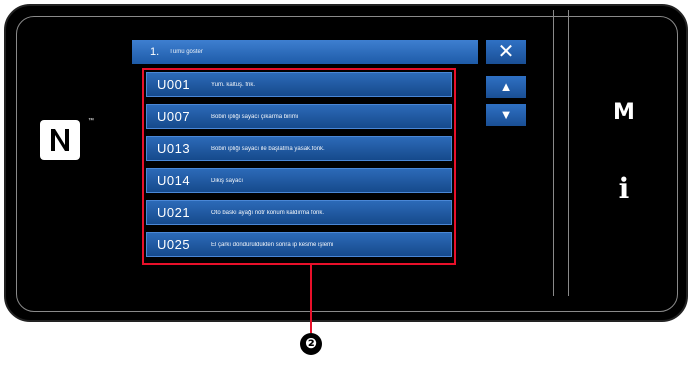  What do you see at coordinates (155, 52) in the screenshot?
I see `title-number: 1.` at bounding box center [155, 52].